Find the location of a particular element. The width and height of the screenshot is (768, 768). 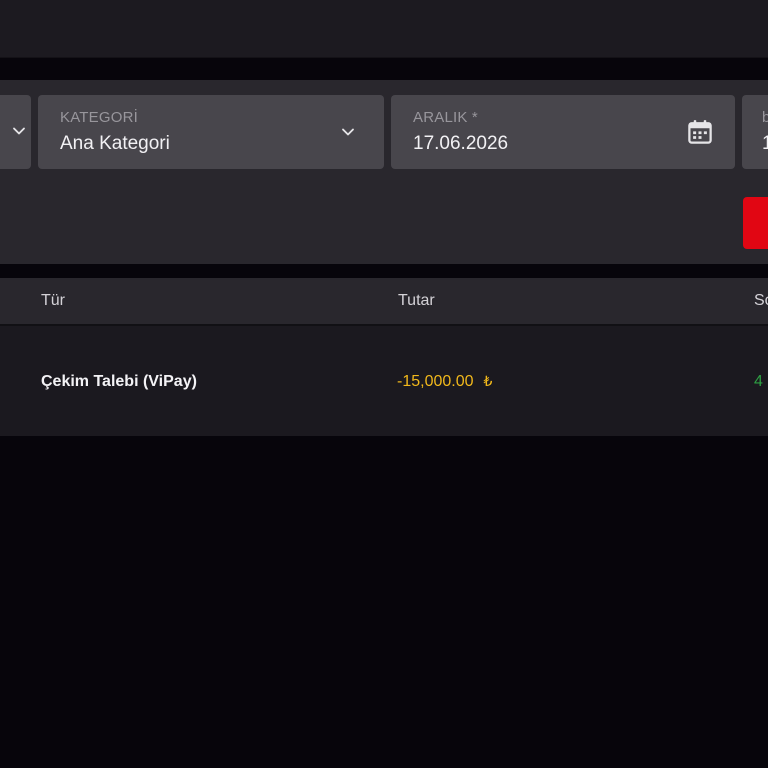

filter-field-partial-right: b 1 is located at coordinates (755, 132).